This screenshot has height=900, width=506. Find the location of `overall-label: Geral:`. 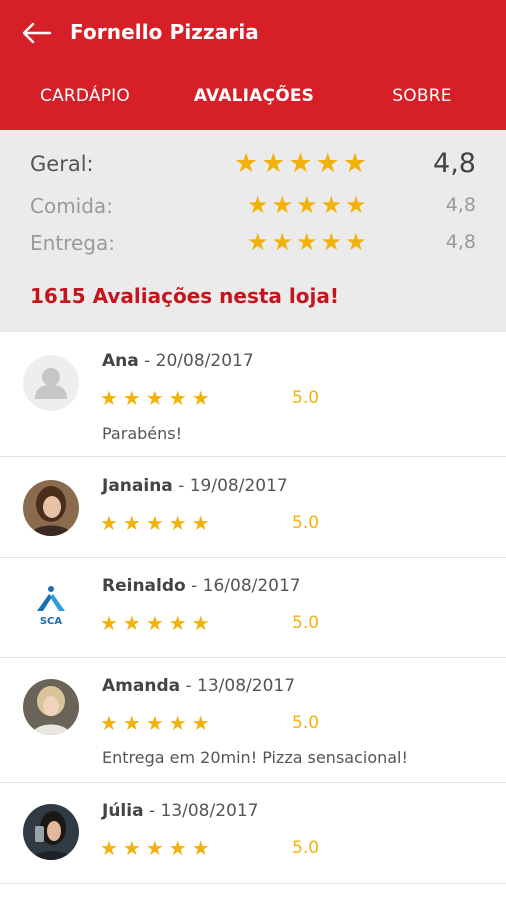

overall-label: Geral: is located at coordinates (62, 164).